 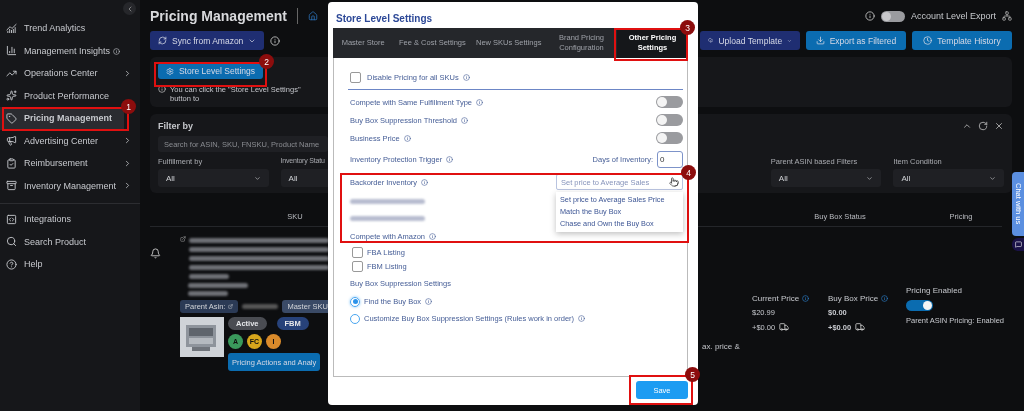 What do you see at coordinates (928, 40) in the screenshot?
I see `clock-icon` at bounding box center [928, 40].